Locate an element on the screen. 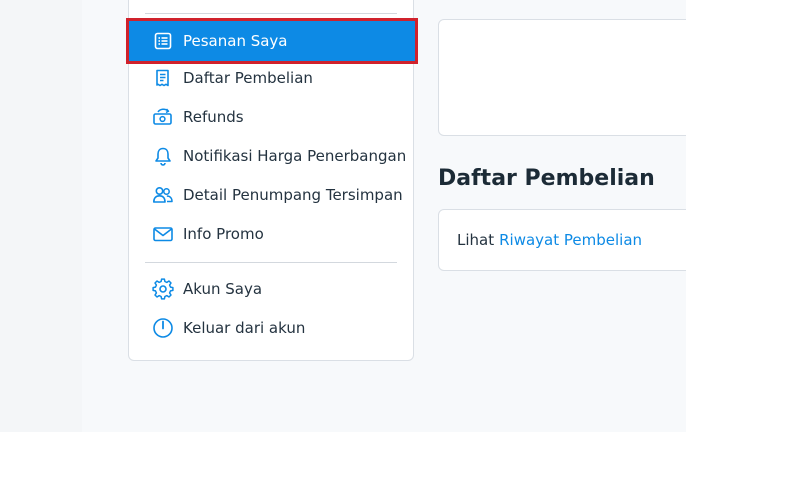 The image size is (800, 500). section-title: Daftar Pembelian is located at coordinates (546, 178).